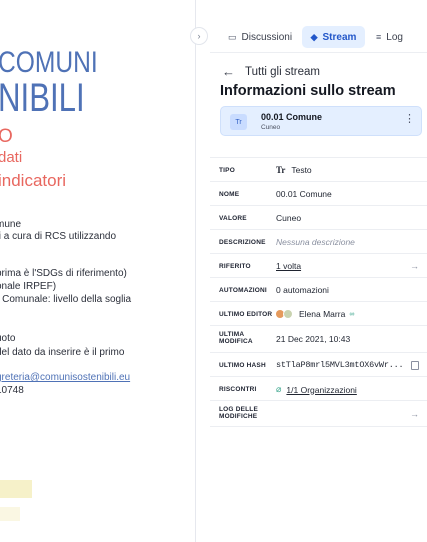 The width and height of the screenshot is (427, 542). I want to click on stream-card: Tr 00.01 Comune Cuneo ⋮, so click(321, 121).